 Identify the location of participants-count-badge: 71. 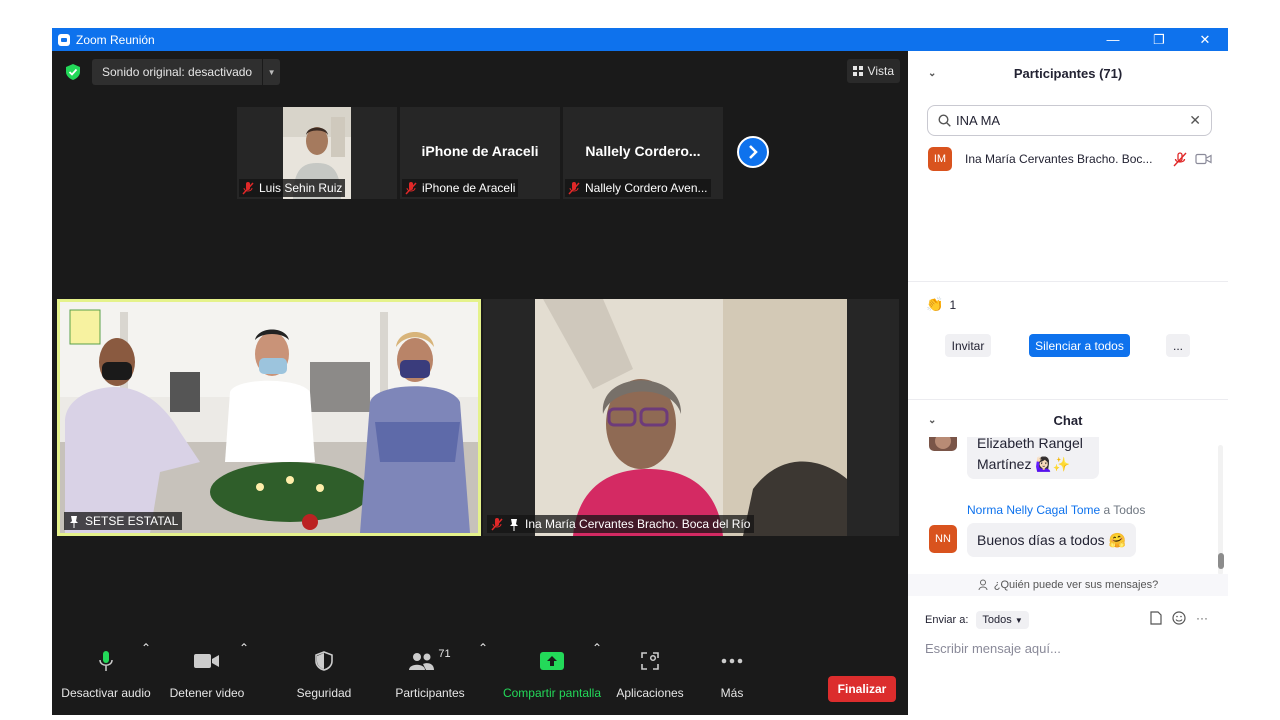
(444, 654).